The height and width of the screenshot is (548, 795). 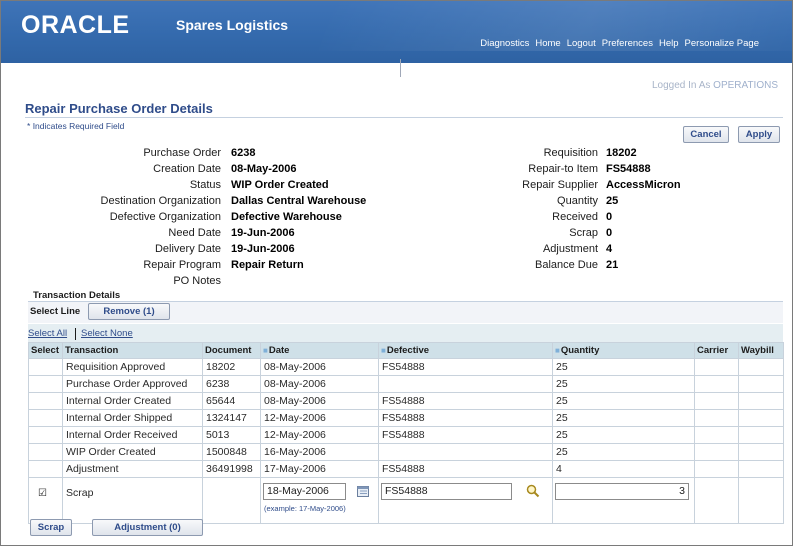 I want to click on cell-transaction: WIP Order Created, so click(x=132, y=452).